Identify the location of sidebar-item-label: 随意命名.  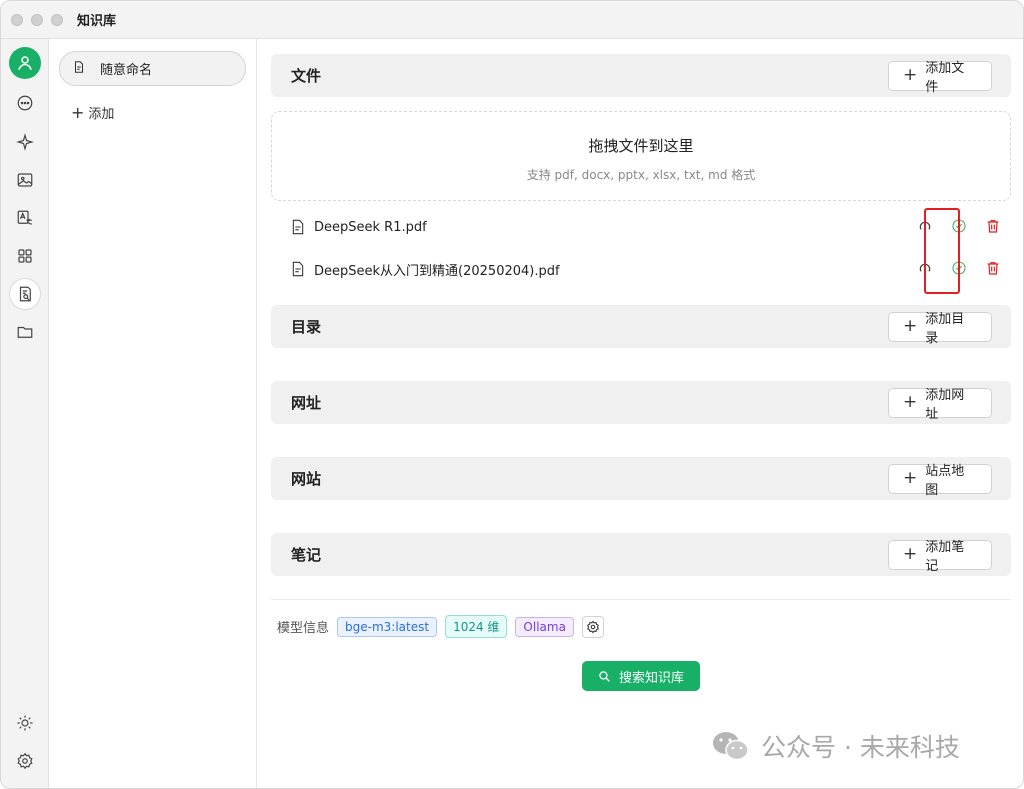
(126, 70).